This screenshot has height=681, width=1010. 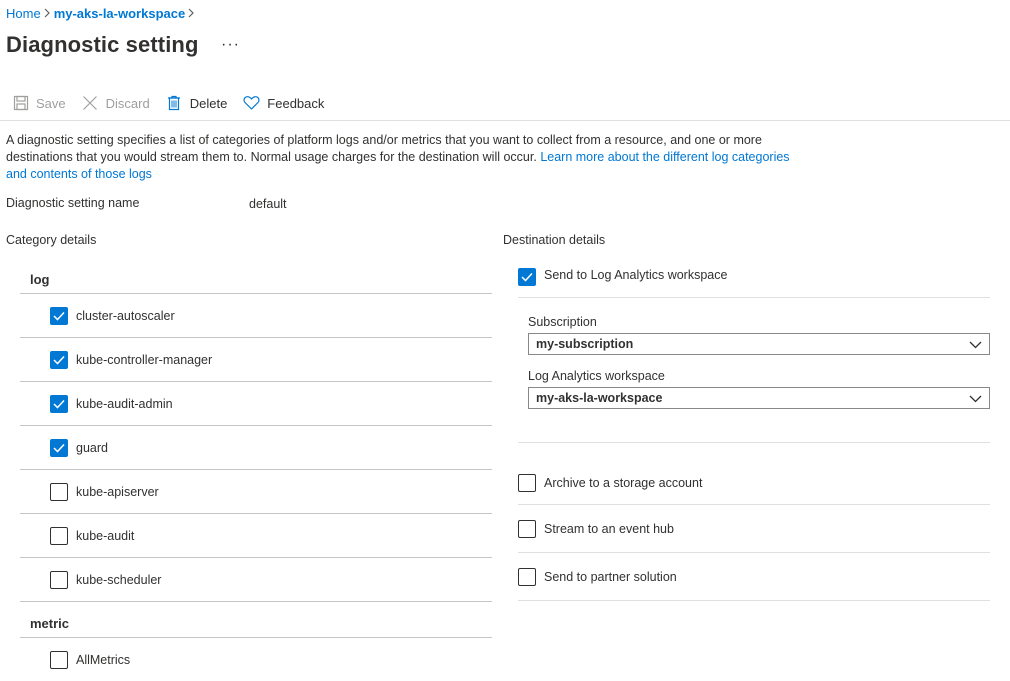 I want to click on category-row-kube-apiserver: kube-apiserver, so click(x=256, y=492).